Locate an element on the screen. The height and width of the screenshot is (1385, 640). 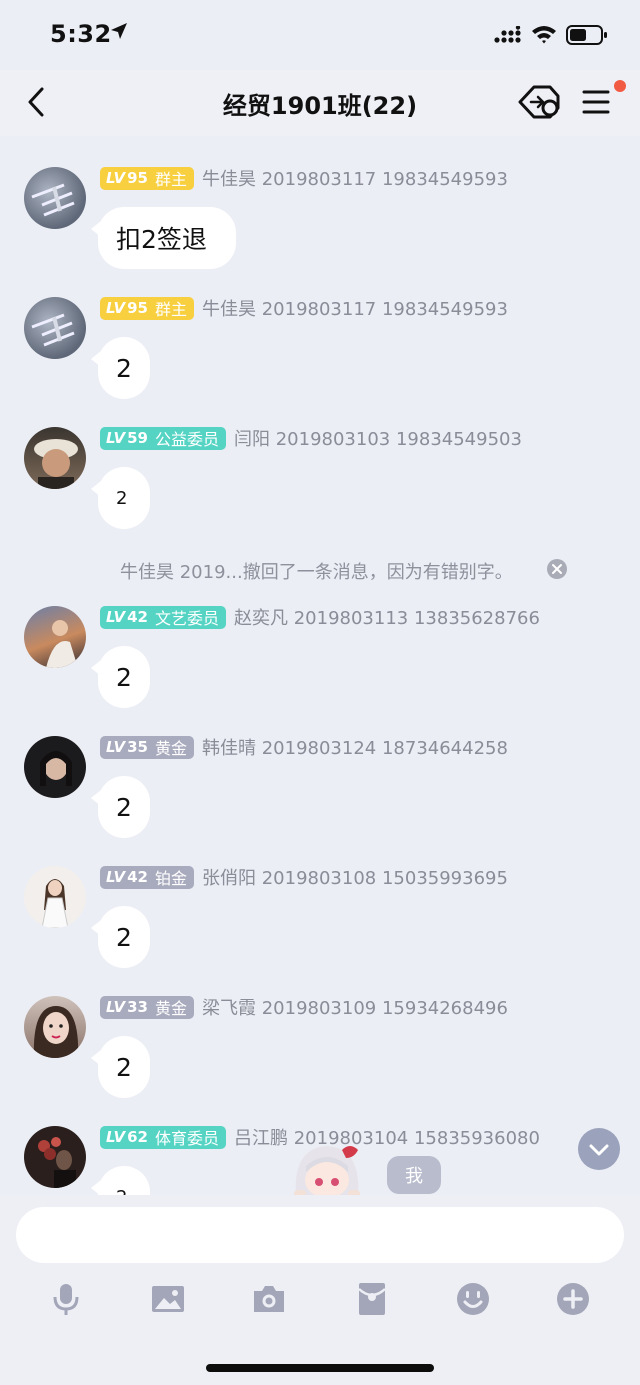
notification-dot is located at coordinates (620, 86).